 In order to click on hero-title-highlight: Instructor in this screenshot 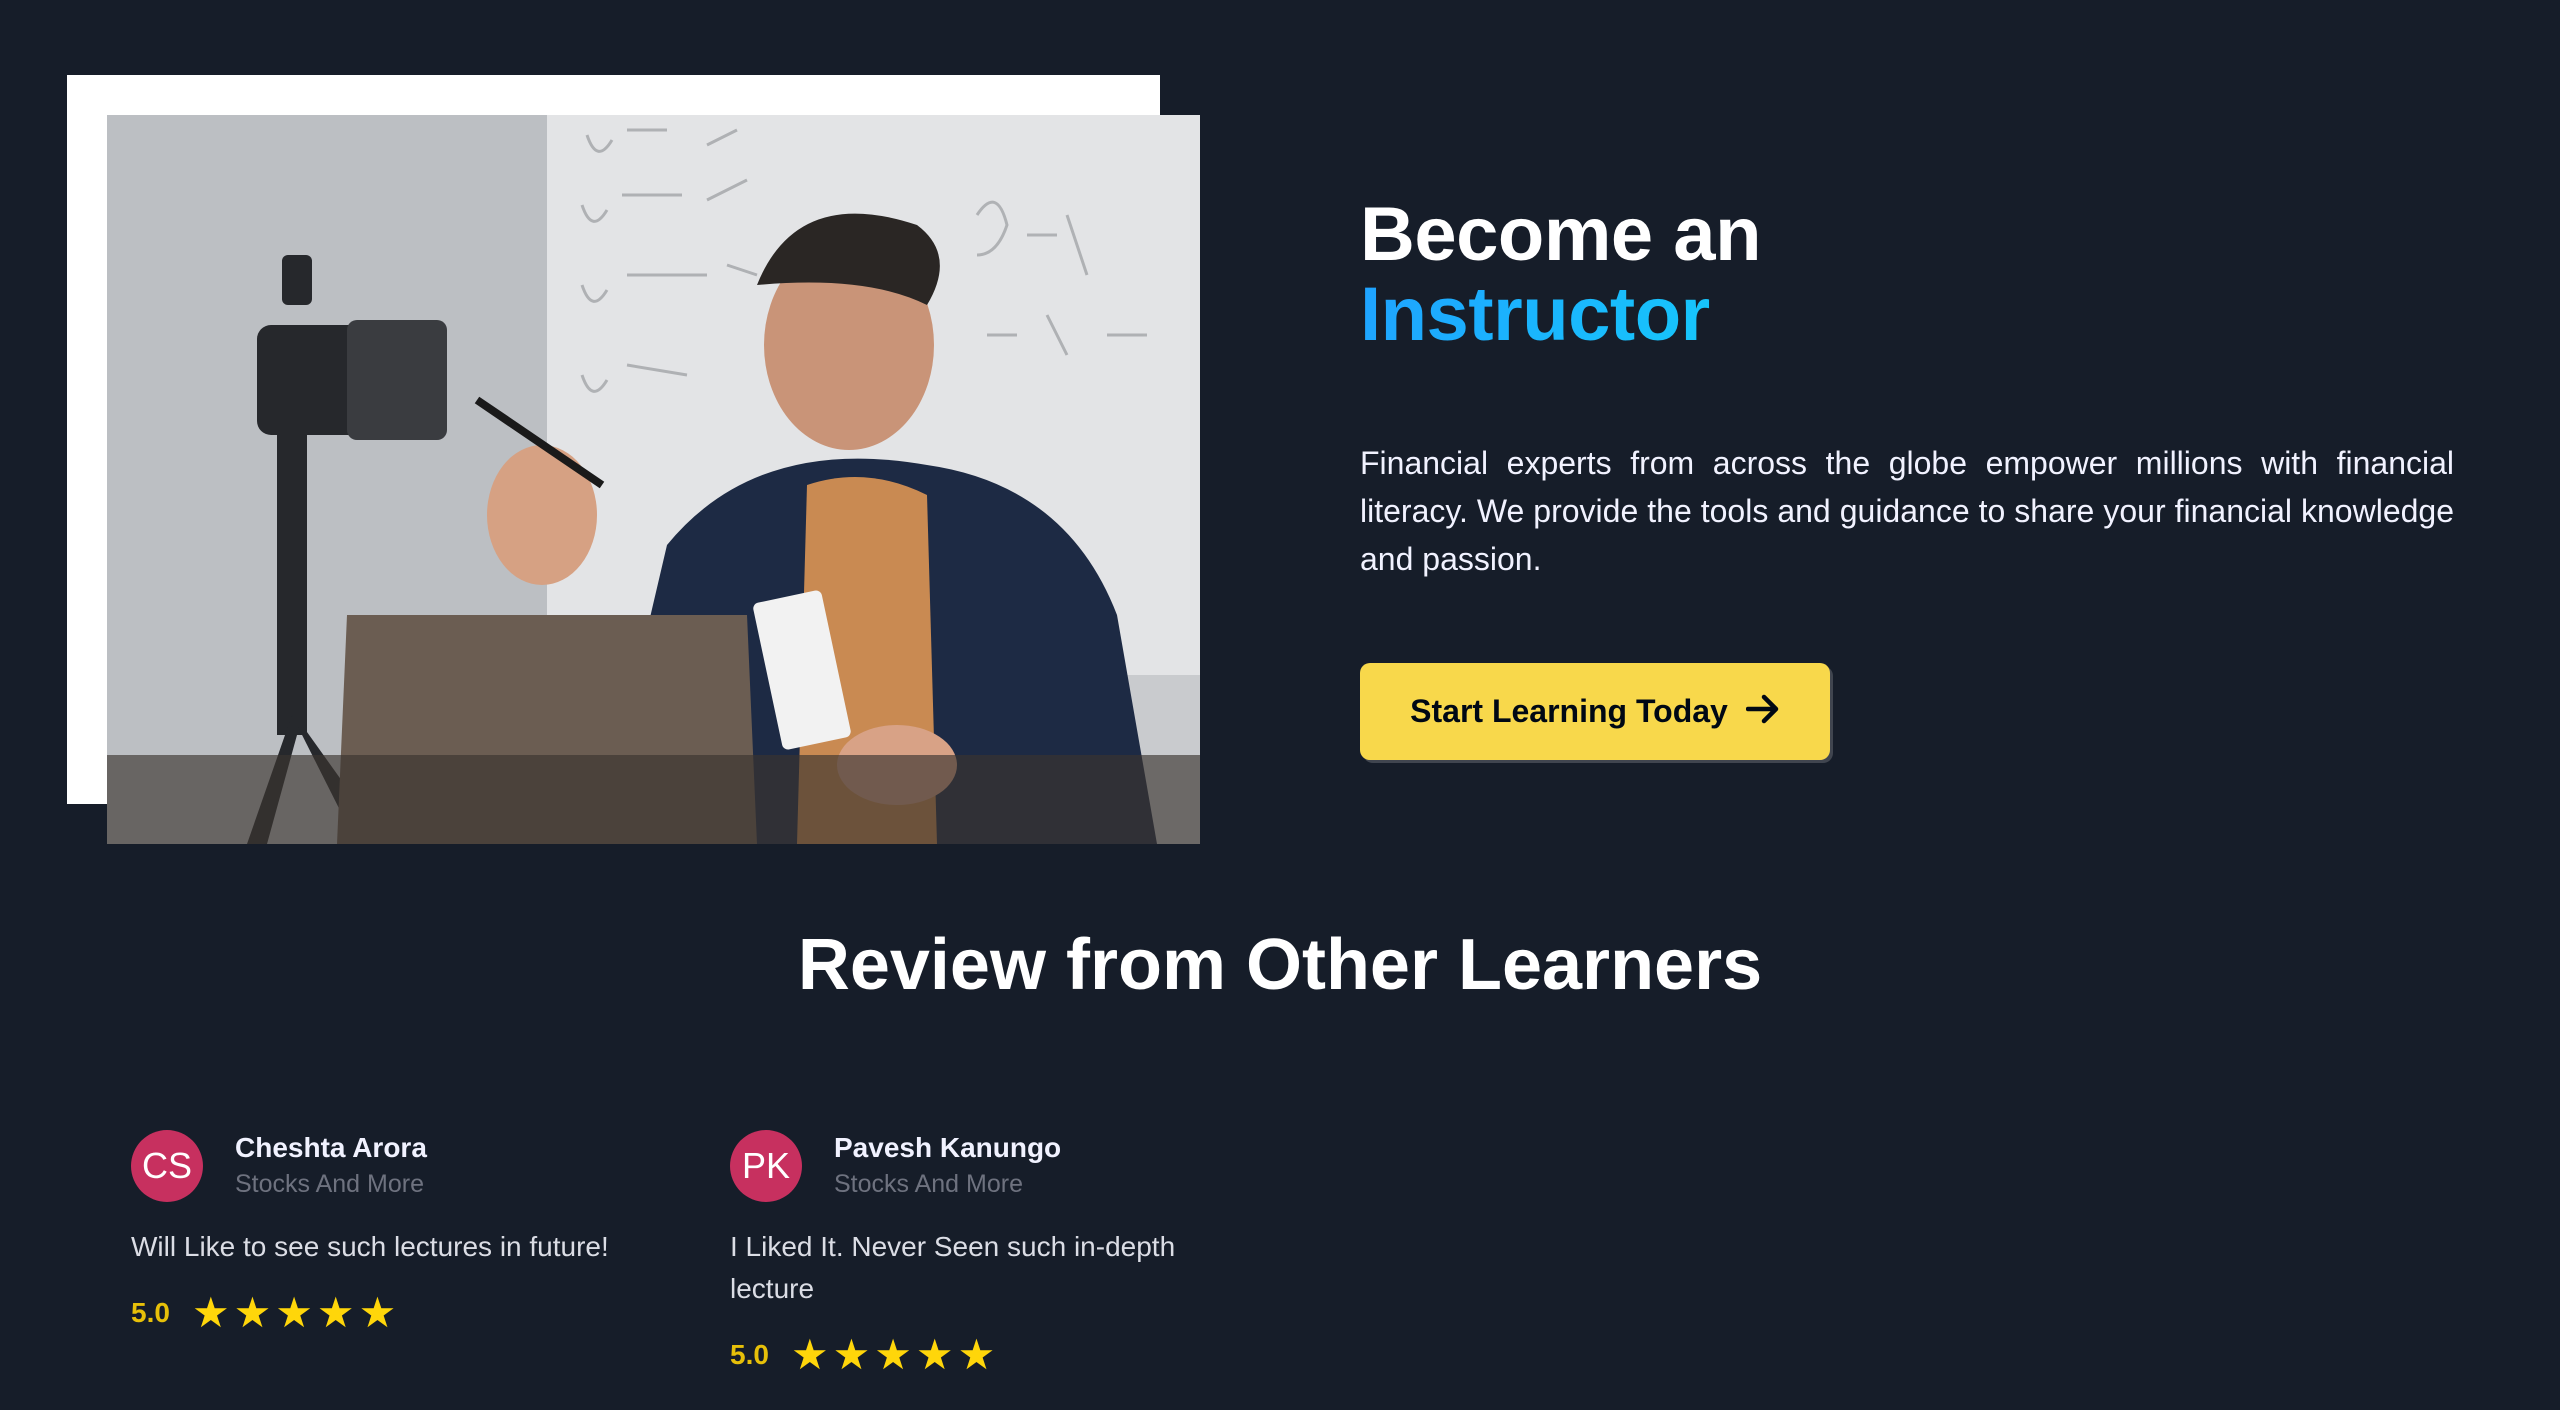, I will do `click(1907, 315)`.